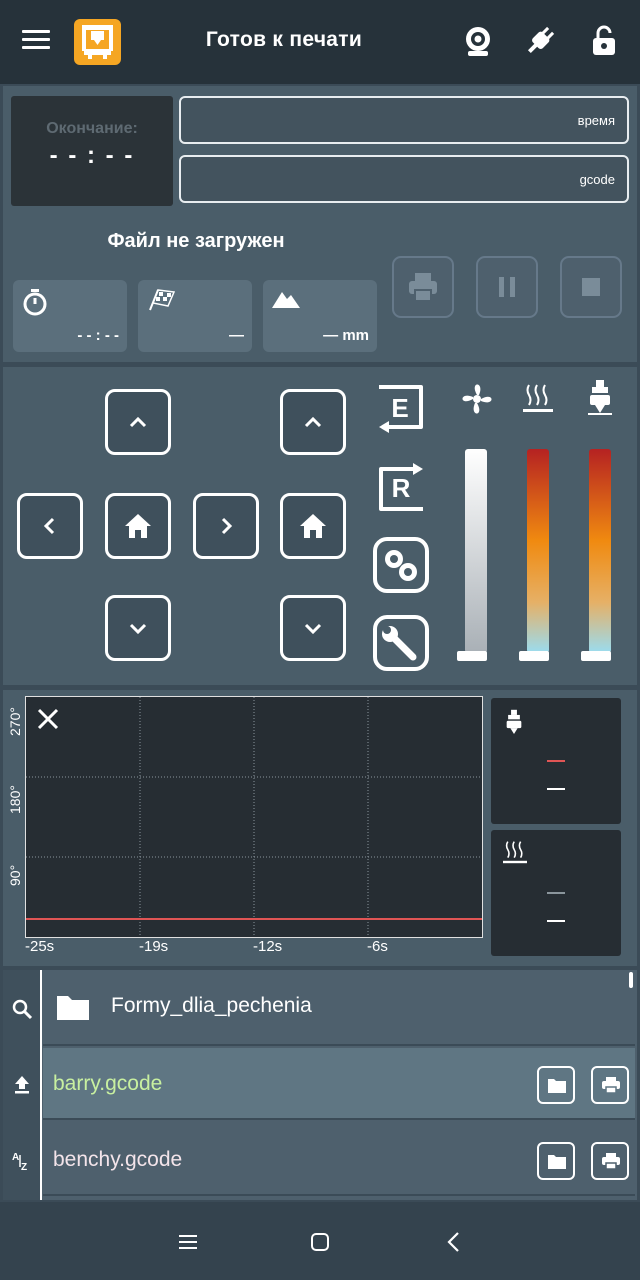 This screenshot has height=1280, width=640. I want to click on jog-z-plus-button, so click(313, 422).